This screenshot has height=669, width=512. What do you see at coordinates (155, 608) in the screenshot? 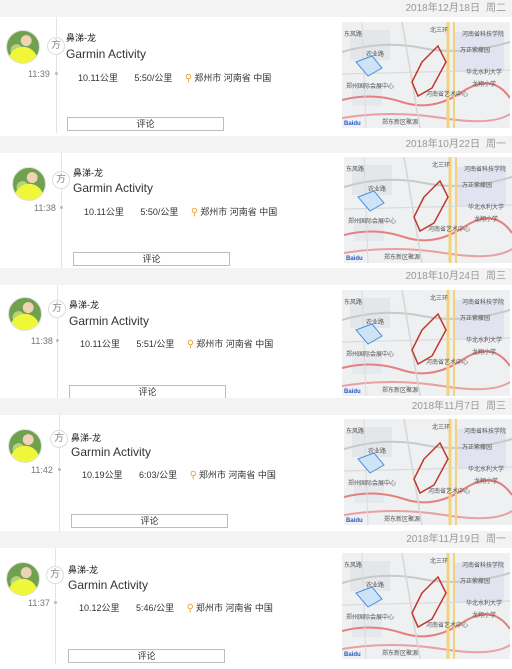
I see `pace-value: 5:46/公里` at bounding box center [155, 608].